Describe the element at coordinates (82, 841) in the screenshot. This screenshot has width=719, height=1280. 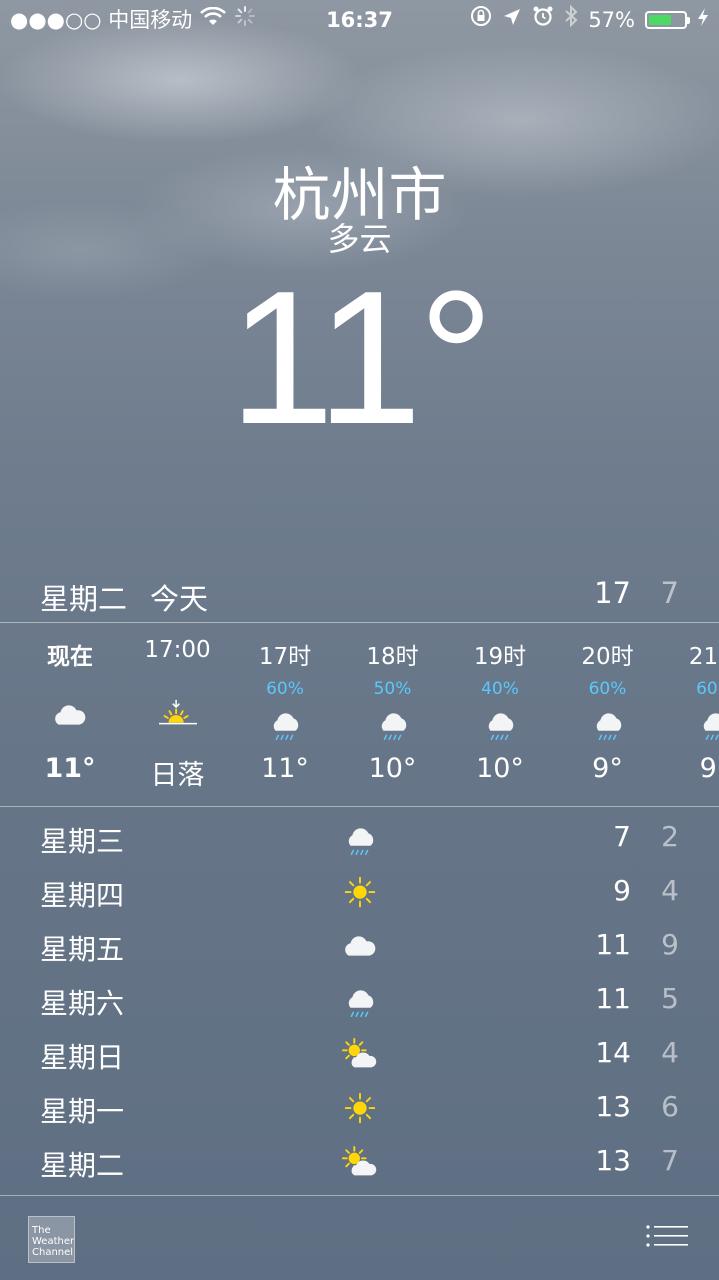
I see `daily-day: 星期三` at that location.